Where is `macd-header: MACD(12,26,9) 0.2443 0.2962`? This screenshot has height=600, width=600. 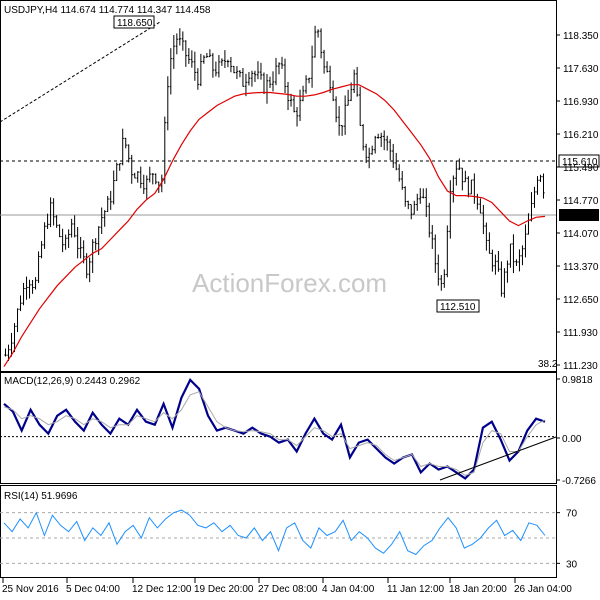
macd-header: MACD(12,26,9) 0.2443 0.2962 is located at coordinates (72, 381).